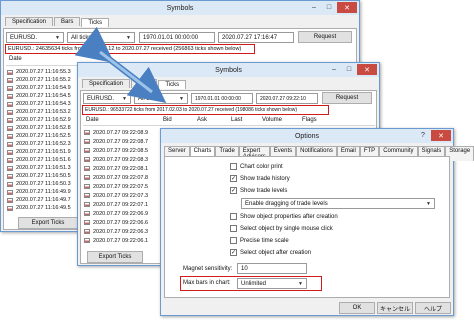 This screenshot has height=320, width=474. I want to click on table-row: 2020.07.27 11:16:51.3, so click(39, 168).